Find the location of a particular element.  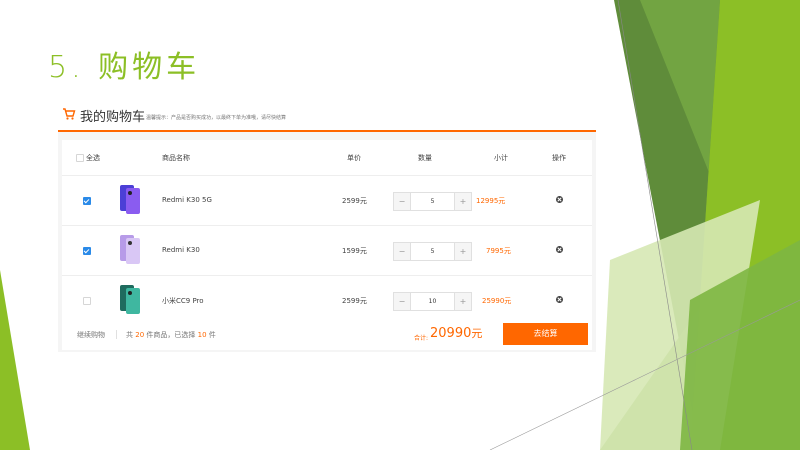

select-all-checkbox is located at coordinates (80, 158).